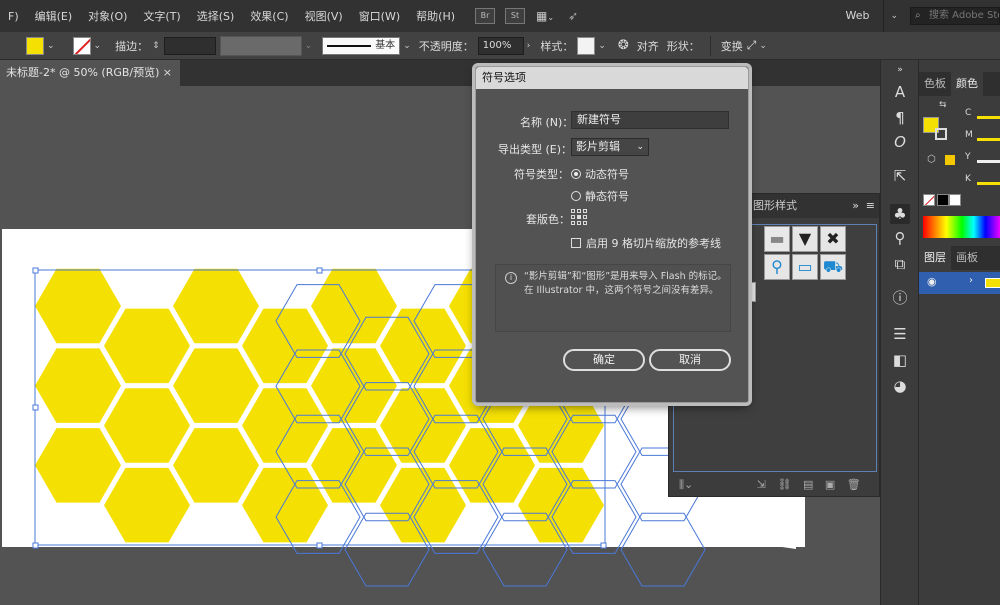  Describe the element at coordinates (830, 484) in the screenshot. I see `new-symbol-icon: ▣` at that location.